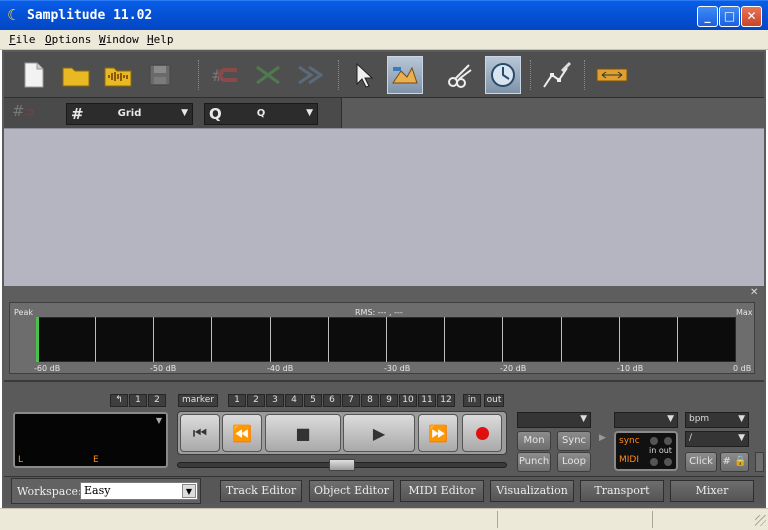 The width and height of the screenshot is (768, 530). What do you see at coordinates (691, 438) in the screenshot?
I see `time-signature-value: /` at bounding box center [691, 438].